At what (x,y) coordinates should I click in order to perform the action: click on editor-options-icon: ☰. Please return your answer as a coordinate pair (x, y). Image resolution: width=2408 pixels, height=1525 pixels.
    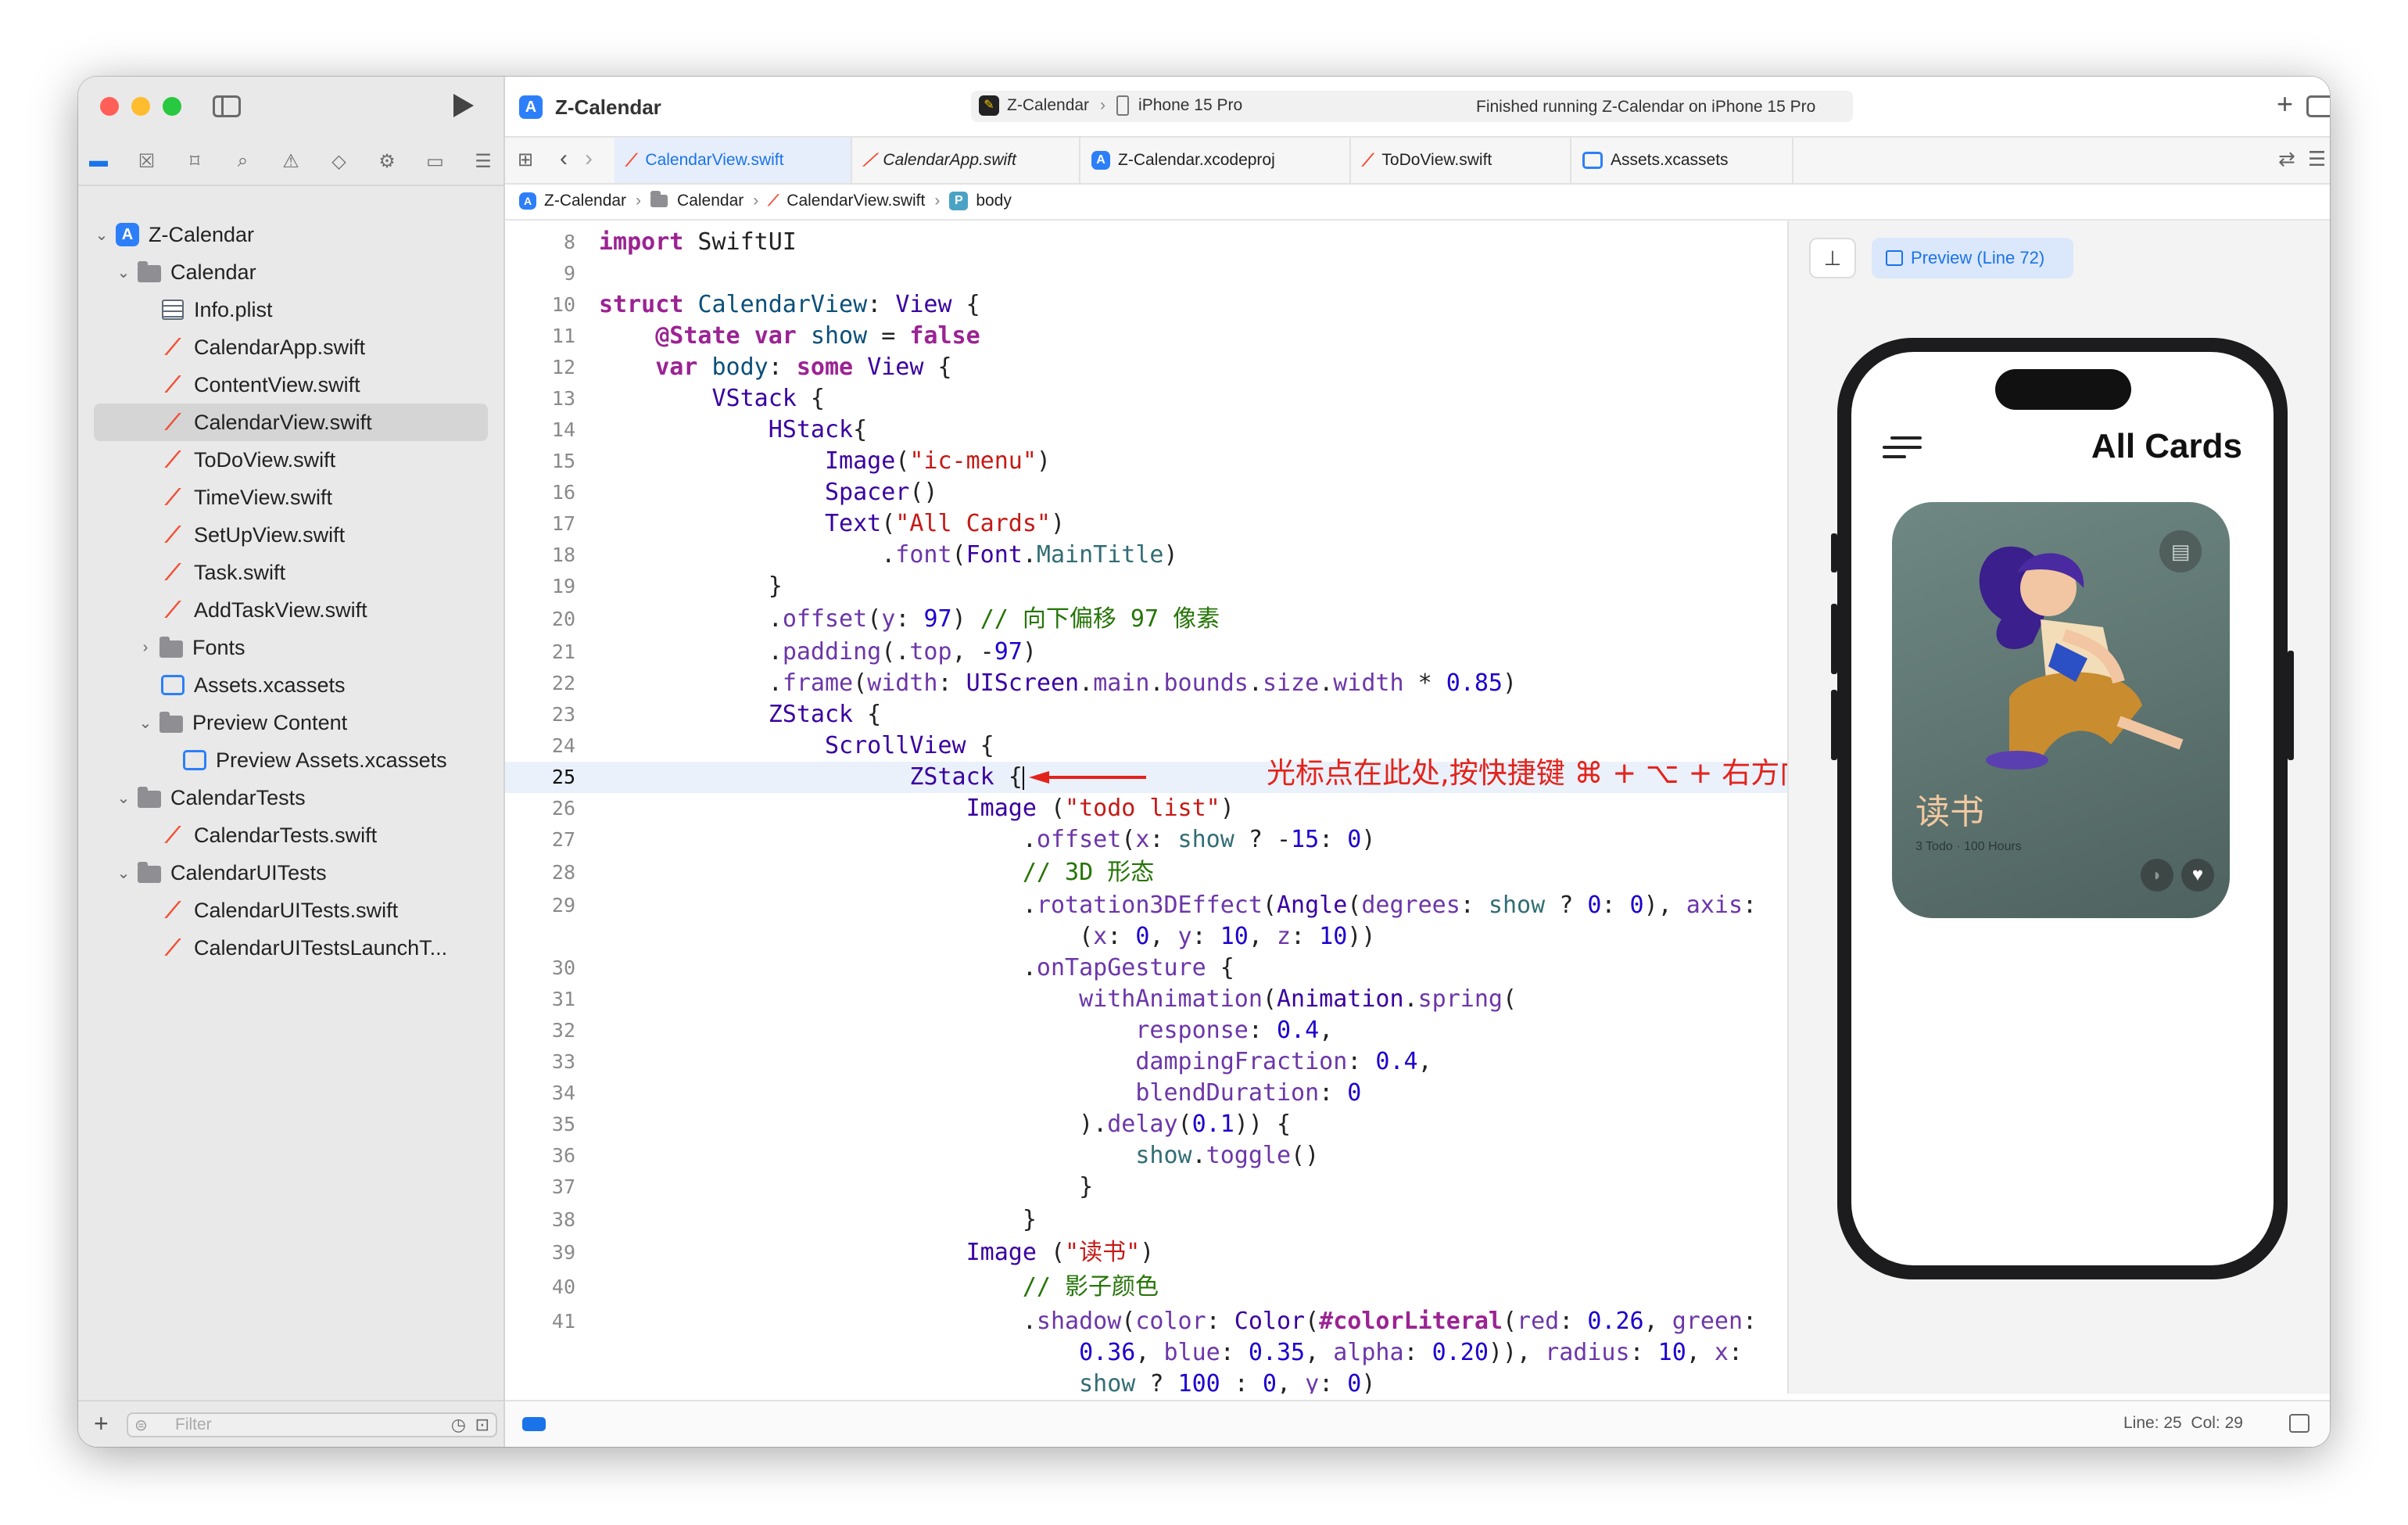
    Looking at the image, I should click on (2317, 159).